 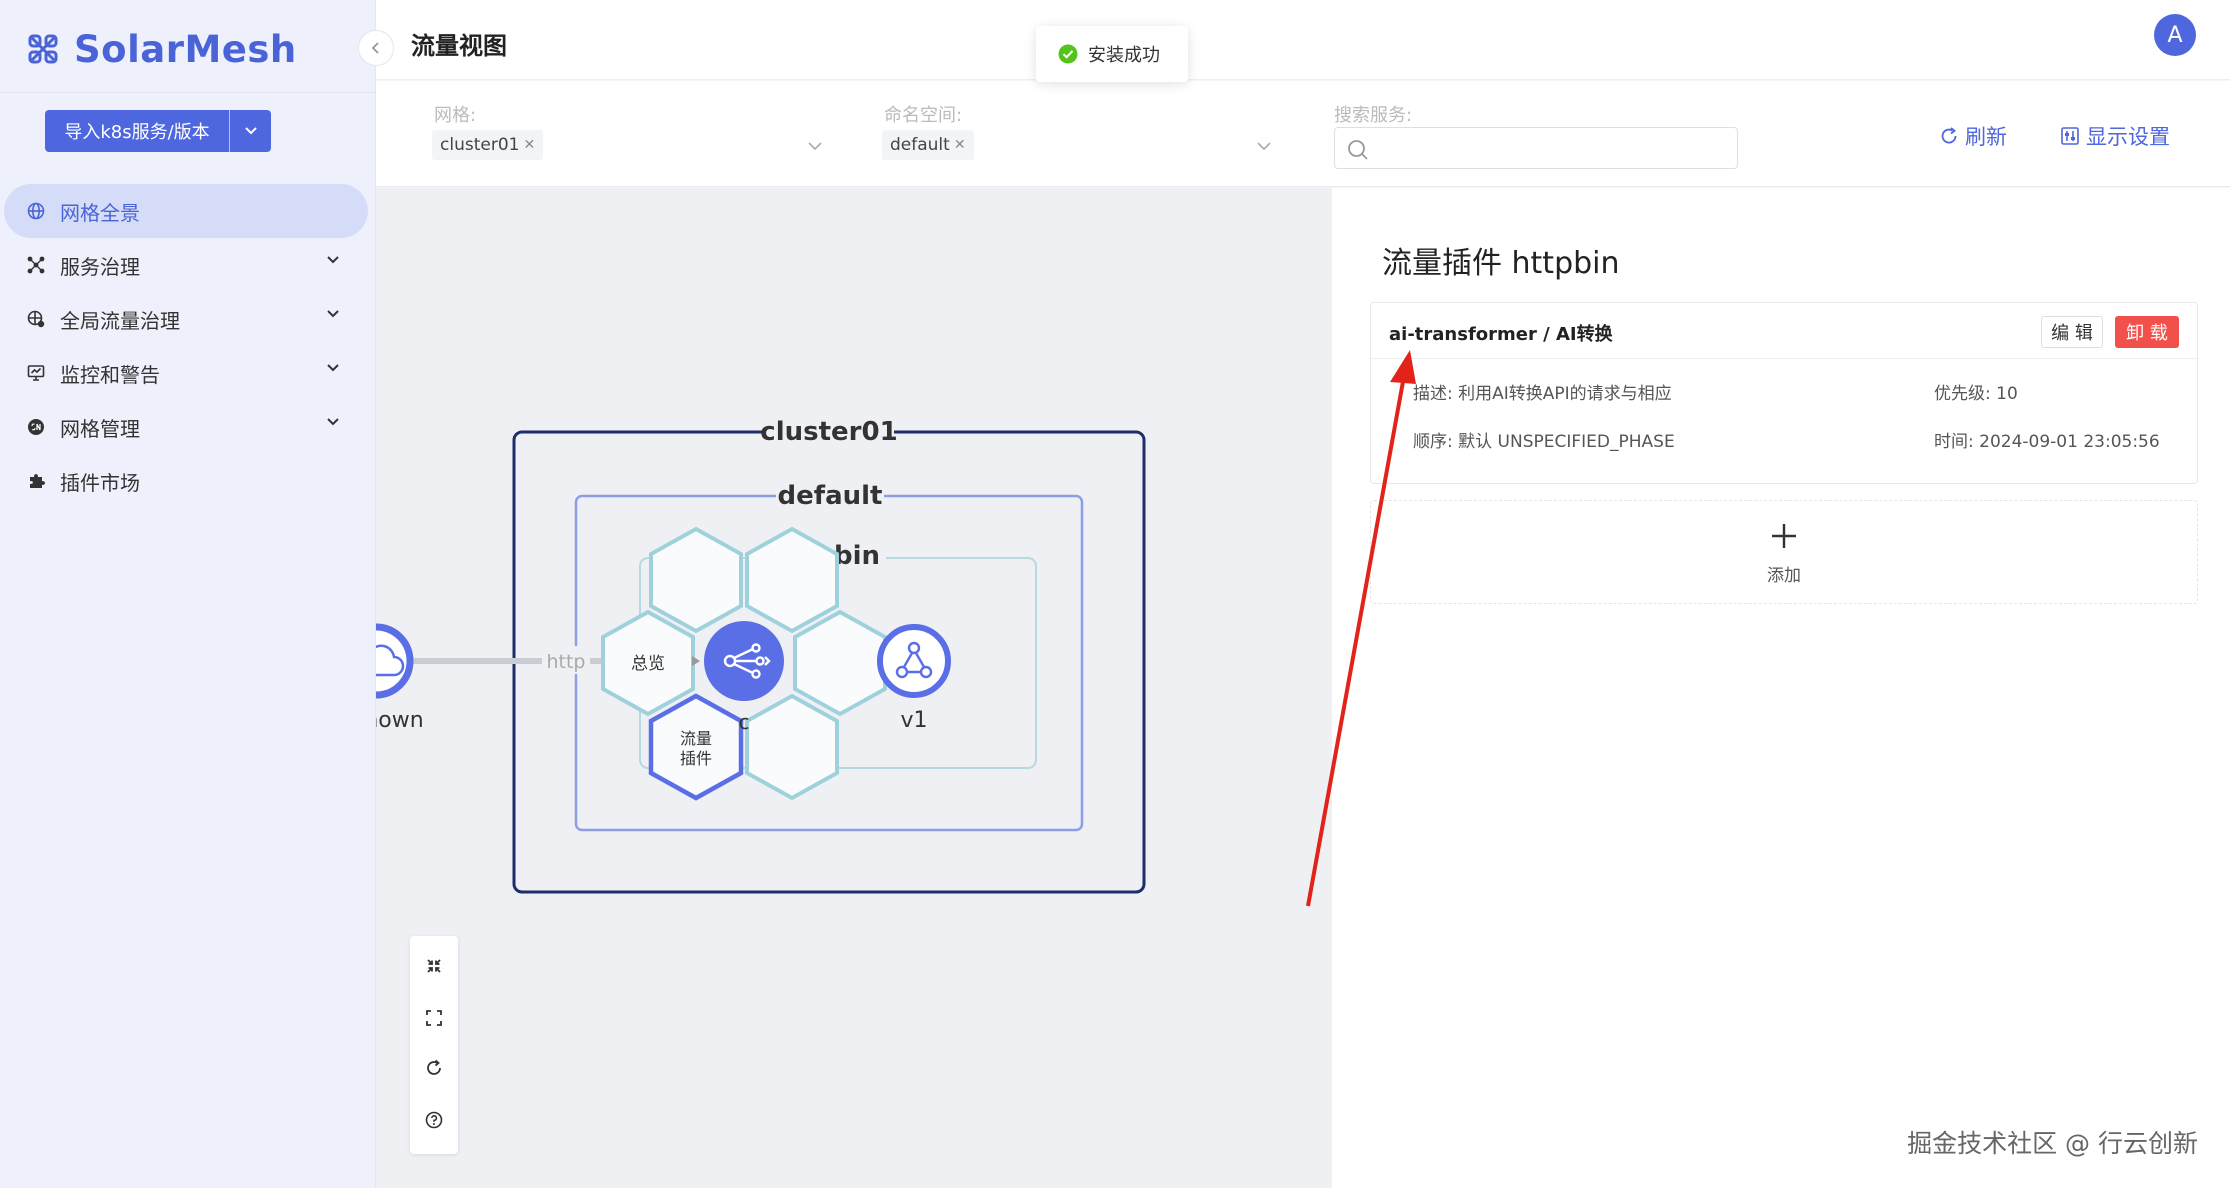 What do you see at coordinates (186, 211) in the screenshot?
I see `sidebar-item-mesh-overview: 网格全景` at bounding box center [186, 211].